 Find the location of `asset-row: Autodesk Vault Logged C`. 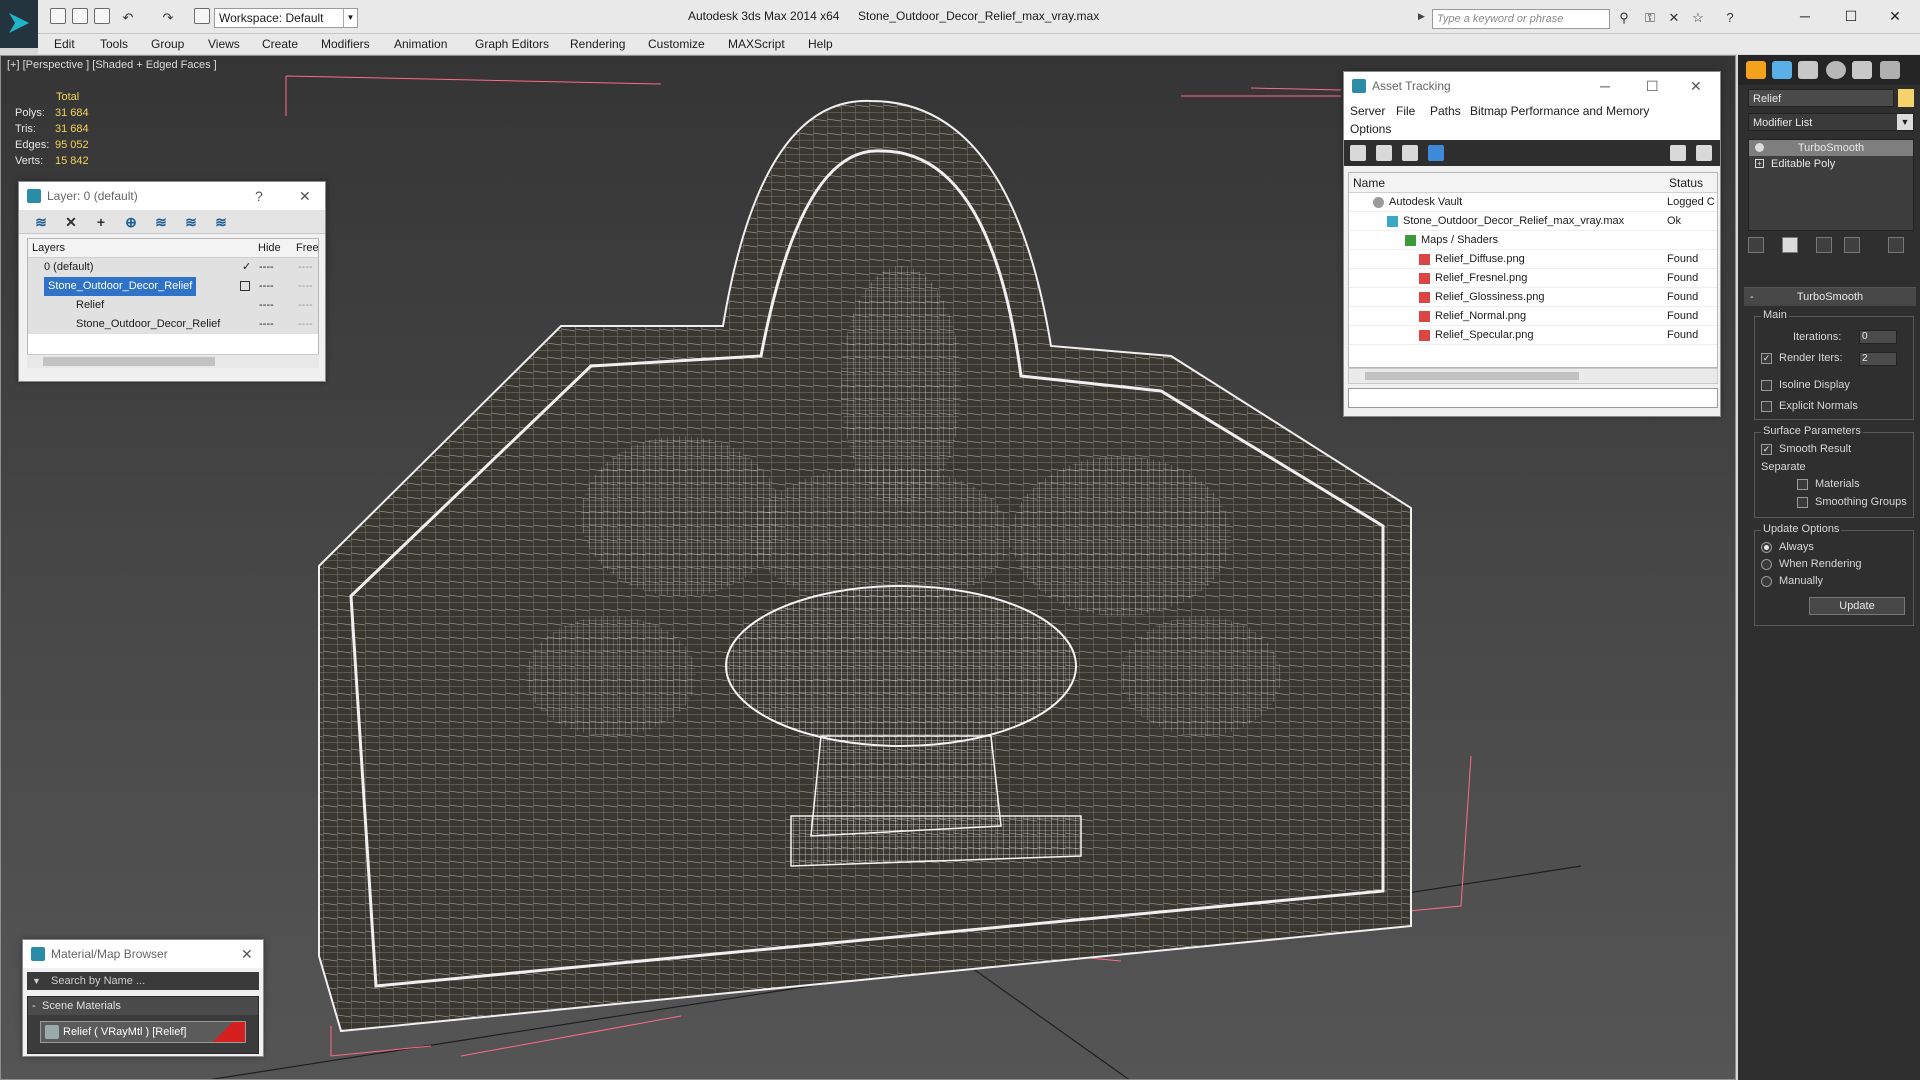

asset-row: Autodesk Vault Logged C is located at coordinates (1533, 202).